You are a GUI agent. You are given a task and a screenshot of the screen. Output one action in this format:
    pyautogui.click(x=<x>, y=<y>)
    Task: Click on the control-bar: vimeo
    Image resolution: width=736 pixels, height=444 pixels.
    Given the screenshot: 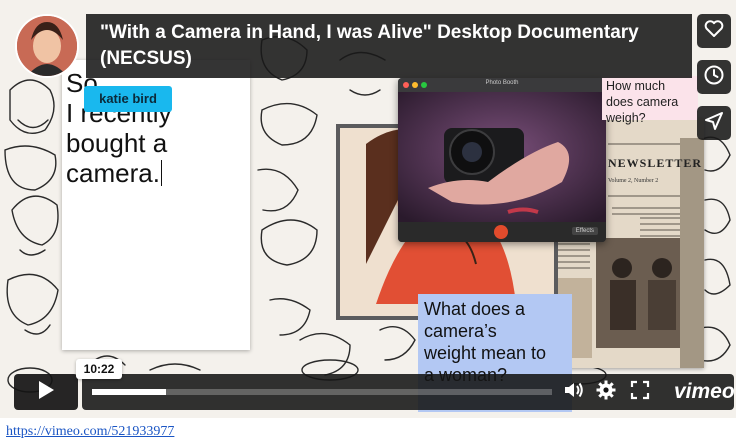 What is the action you would take?
    pyautogui.click(x=374, y=392)
    